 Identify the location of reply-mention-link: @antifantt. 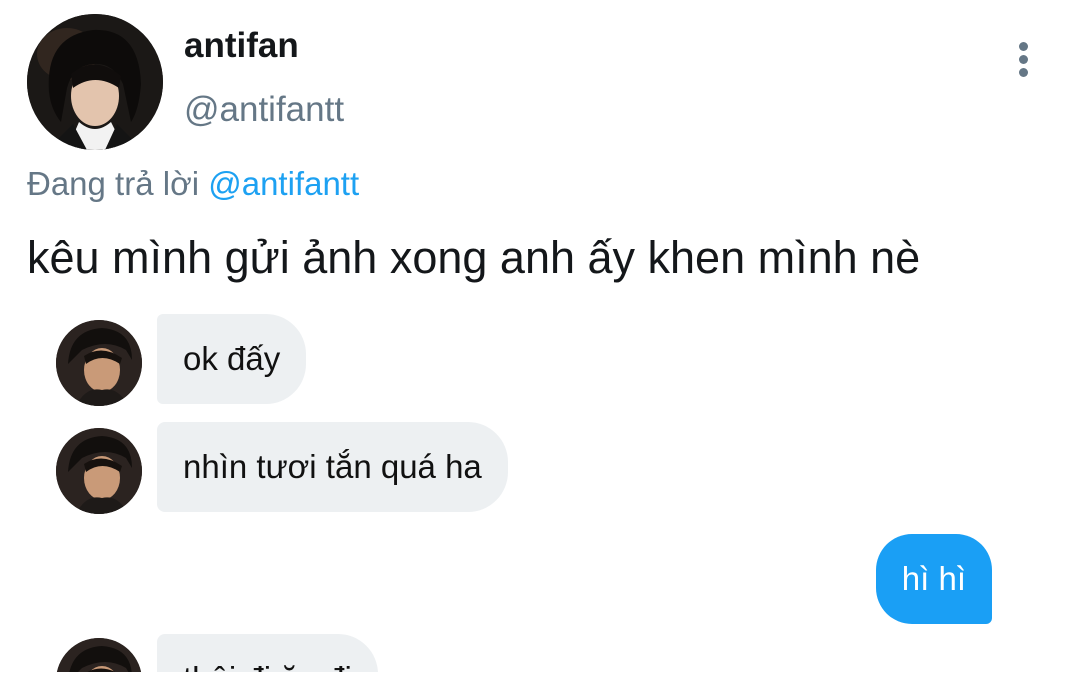
(283, 183).